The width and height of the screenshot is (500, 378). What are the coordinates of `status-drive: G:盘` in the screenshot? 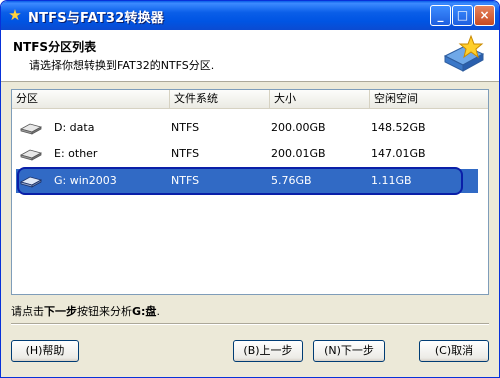 It's located at (144, 311).